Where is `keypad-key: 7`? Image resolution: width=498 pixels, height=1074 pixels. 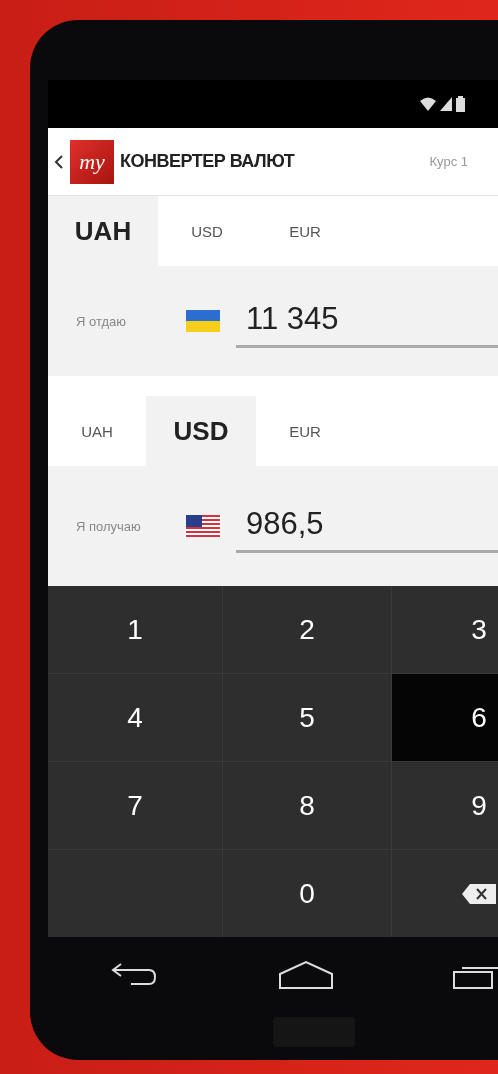
keypad-key: 7 is located at coordinates (135, 805).